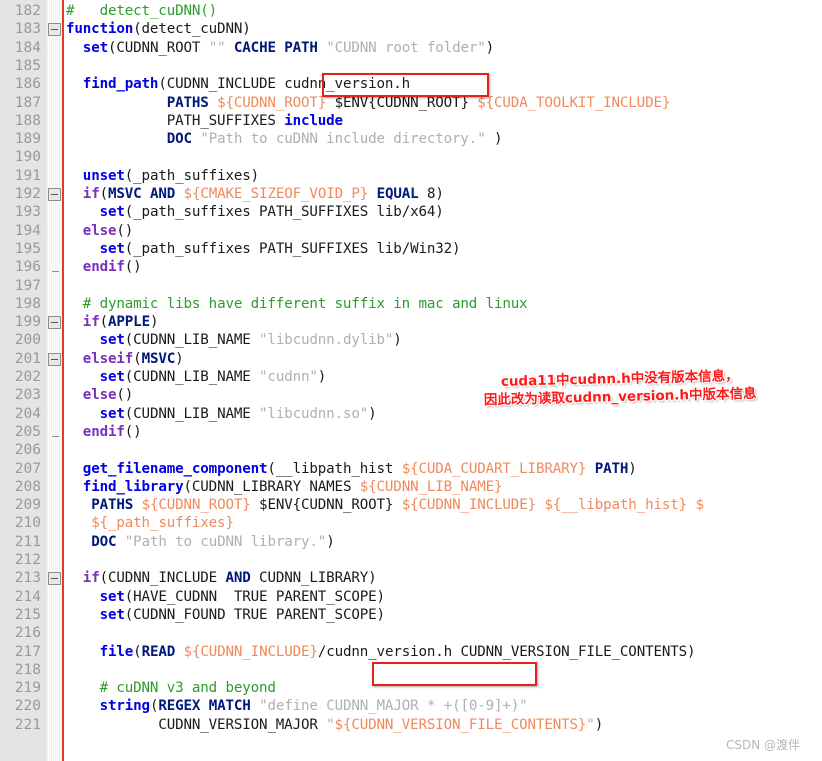 The image size is (822, 761). Describe the element at coordinates (200, 542) in the screenshot. I see `code-line: DOC "Path to cuDNN library.")` at that location.